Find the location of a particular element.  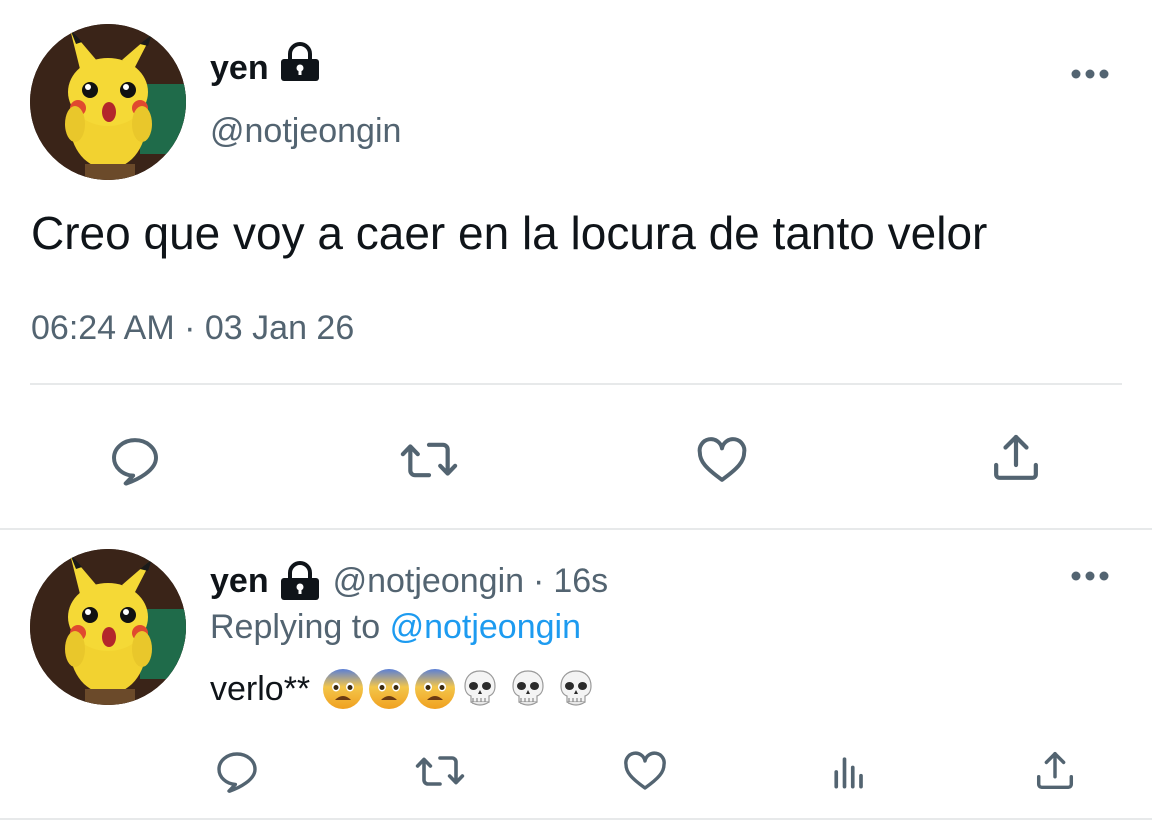

analytics-icon is located at coordinates (850, 772).